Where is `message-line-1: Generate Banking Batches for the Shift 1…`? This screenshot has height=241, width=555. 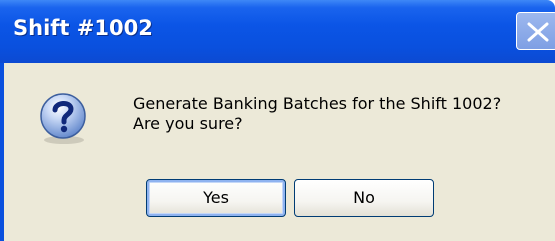
message-line-1: Generate Banking Batches for the Shift 1… is located at coordinates (317, 103).